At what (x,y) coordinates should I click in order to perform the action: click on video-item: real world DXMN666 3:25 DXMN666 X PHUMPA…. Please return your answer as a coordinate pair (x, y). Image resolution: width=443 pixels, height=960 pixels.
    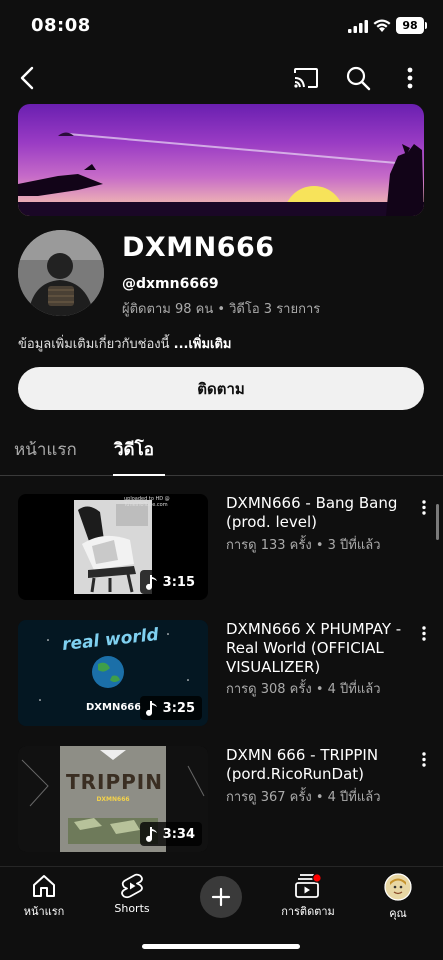
    Looking at the image, I should click on (221, 674).